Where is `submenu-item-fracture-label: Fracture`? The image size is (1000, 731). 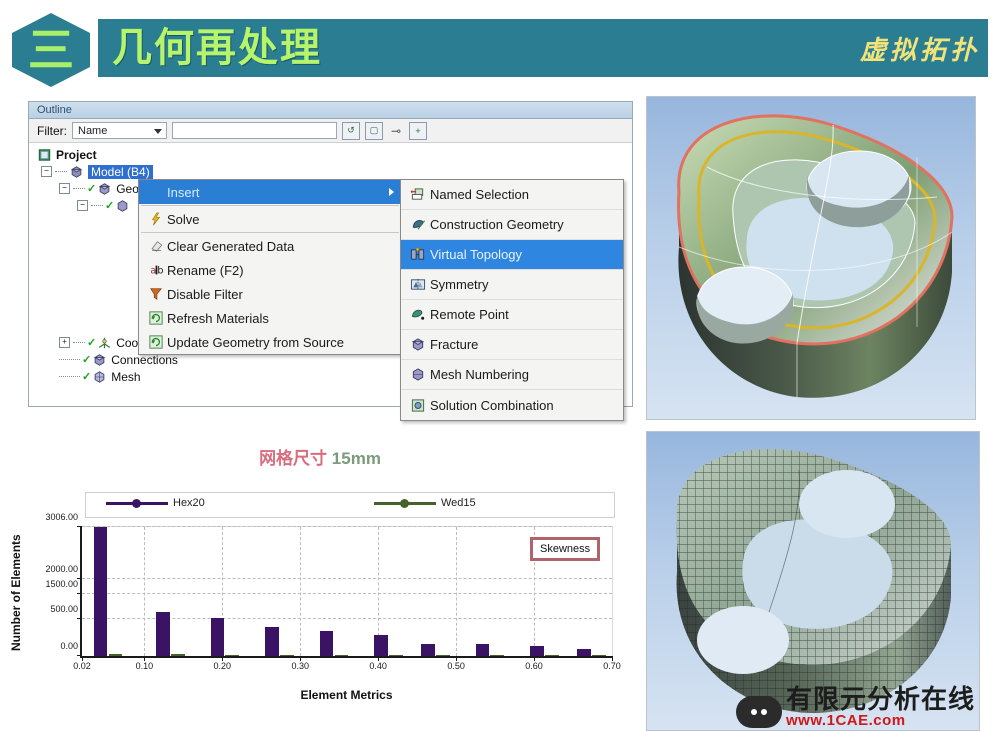 submenu-item-fracture-label: Fracture is located at coordinates (454, 344).